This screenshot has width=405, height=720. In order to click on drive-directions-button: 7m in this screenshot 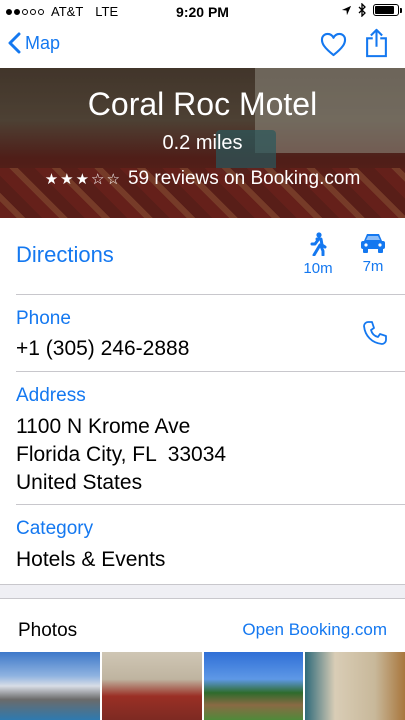, I will do `click(373, 253)`.